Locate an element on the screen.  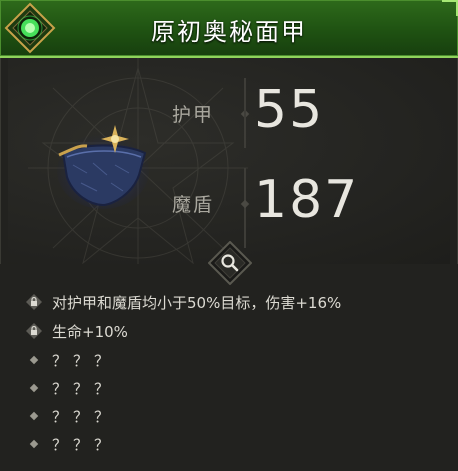
armor-label: 护甲 is located at coordinates (193, 115).